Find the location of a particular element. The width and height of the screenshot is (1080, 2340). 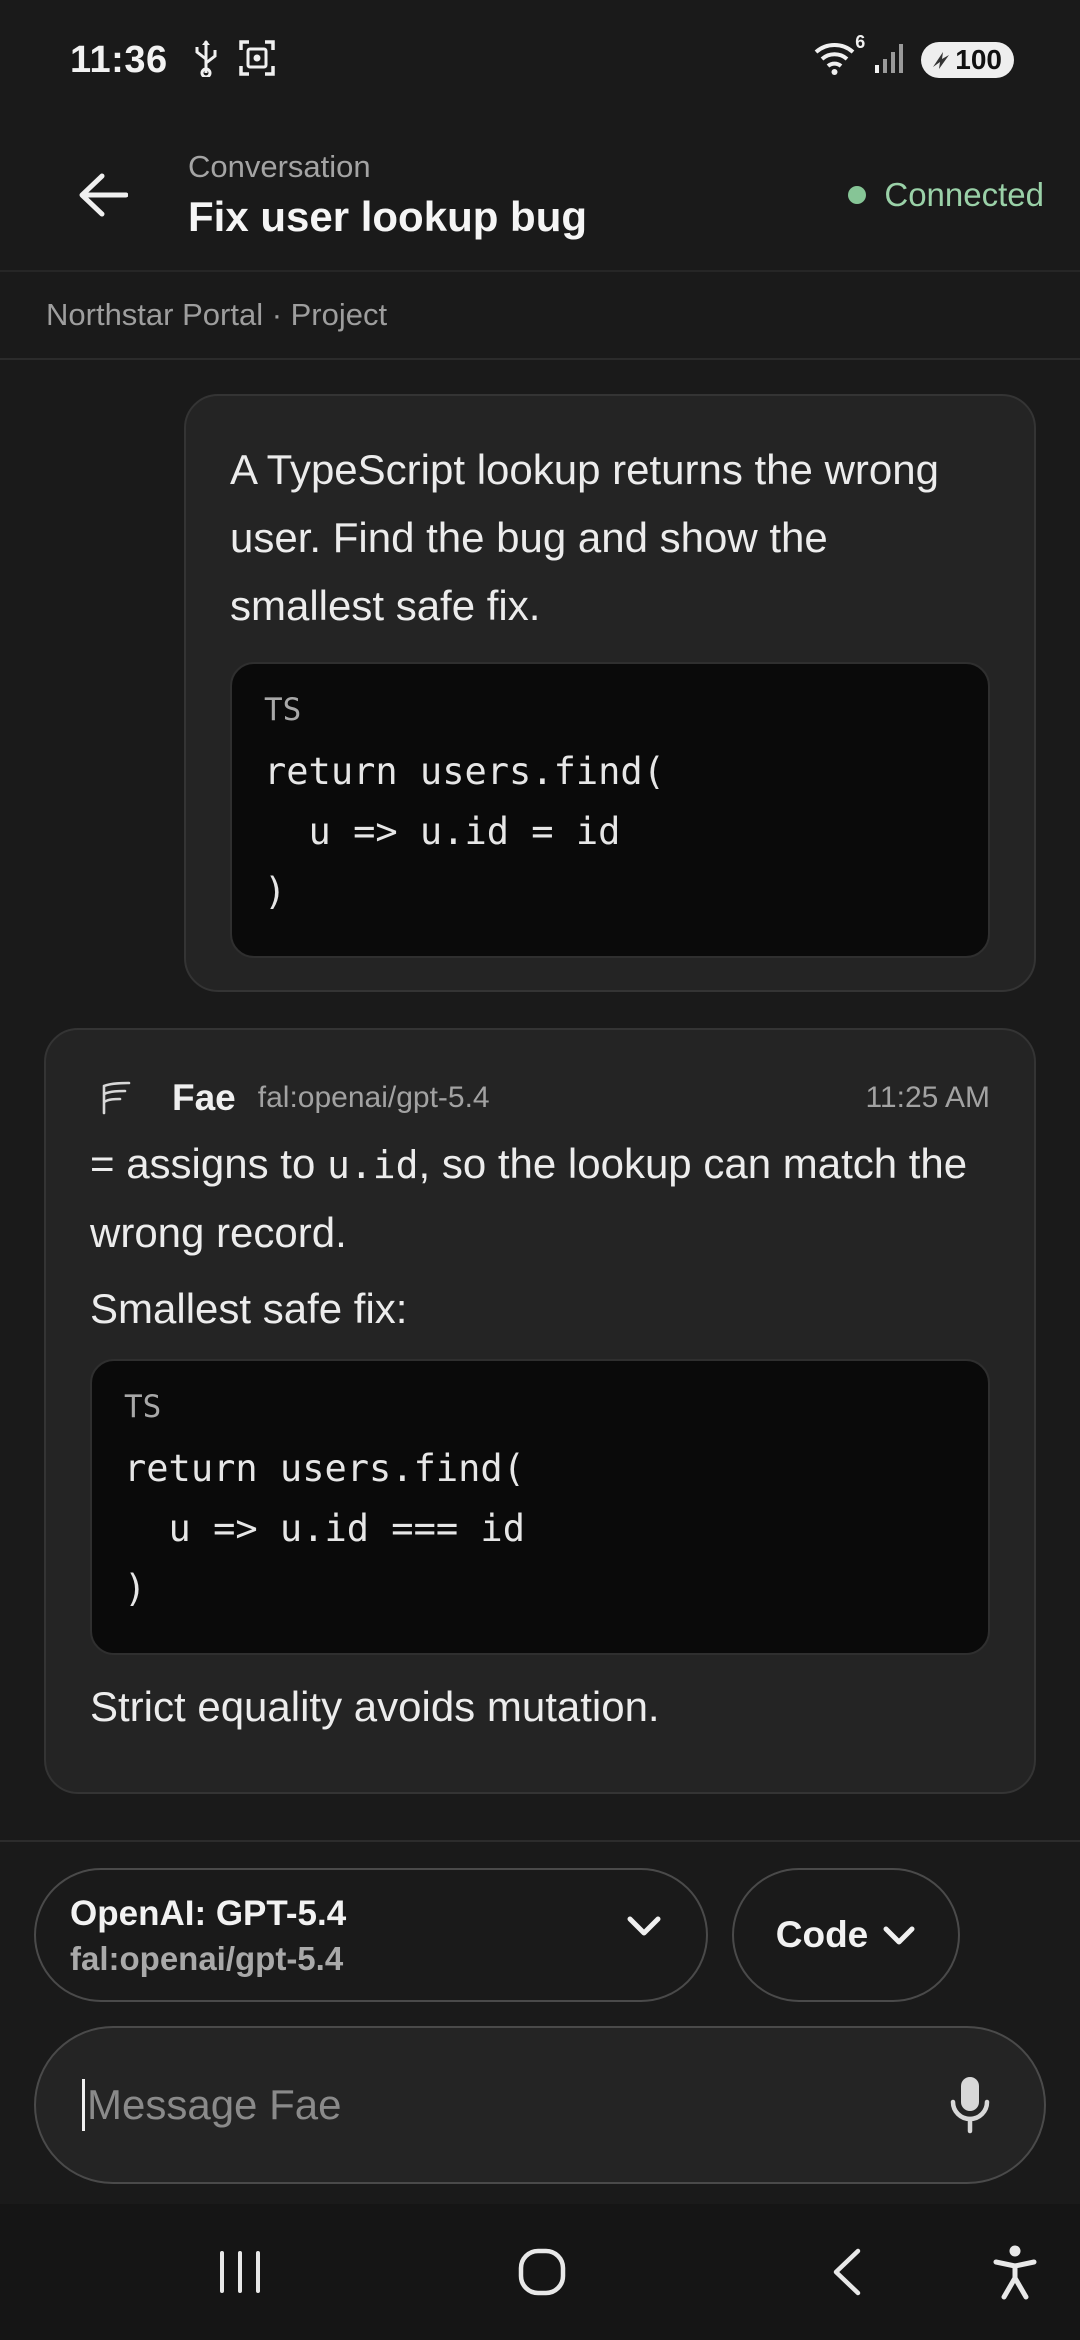

assistant-name: Fae is located at coordinates (204, 1097).